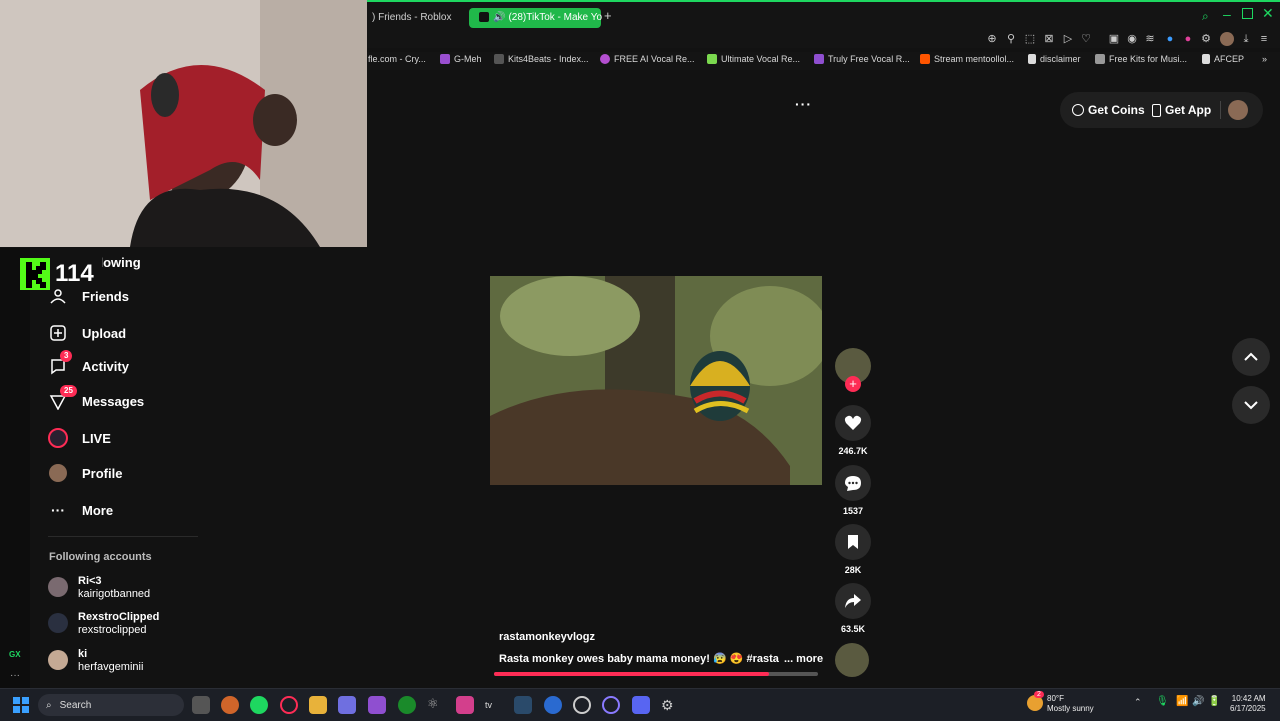  I want to click on streamer-webcam-image, so click(183, 123).